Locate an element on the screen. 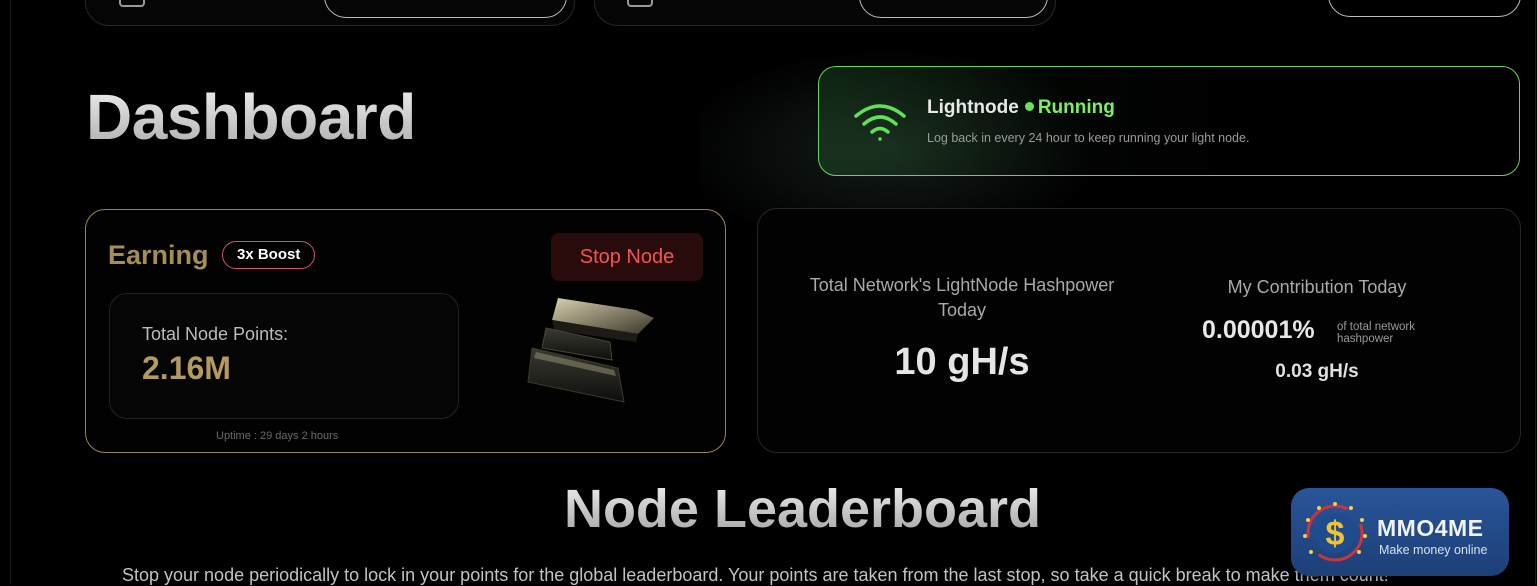 The height and width of the screenshot is (586, 1537). top-card-1-button is located at coordinates (445, 9).